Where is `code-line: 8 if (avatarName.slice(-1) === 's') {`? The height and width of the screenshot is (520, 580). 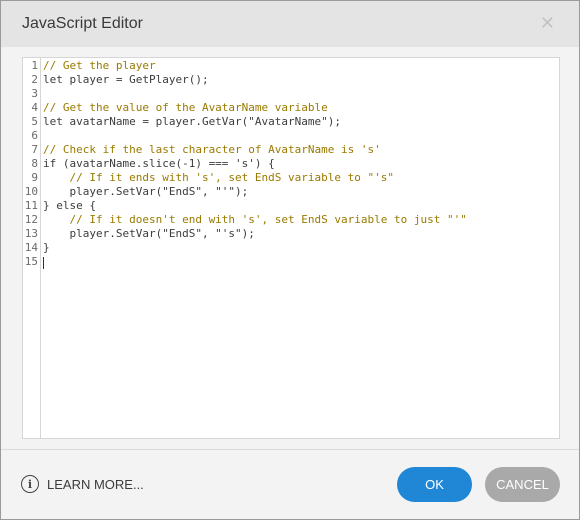
code-line: 8 if (avatarName.slice(-1) === 's') { is located at coordinates (291, 164).